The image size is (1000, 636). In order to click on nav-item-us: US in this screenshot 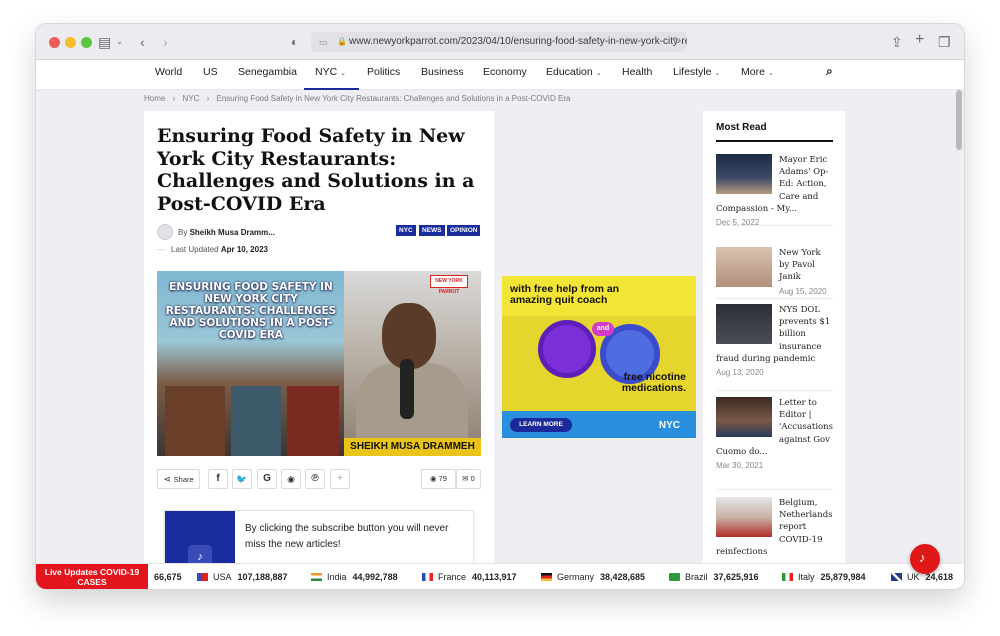, I will do `click(210, 75)`.